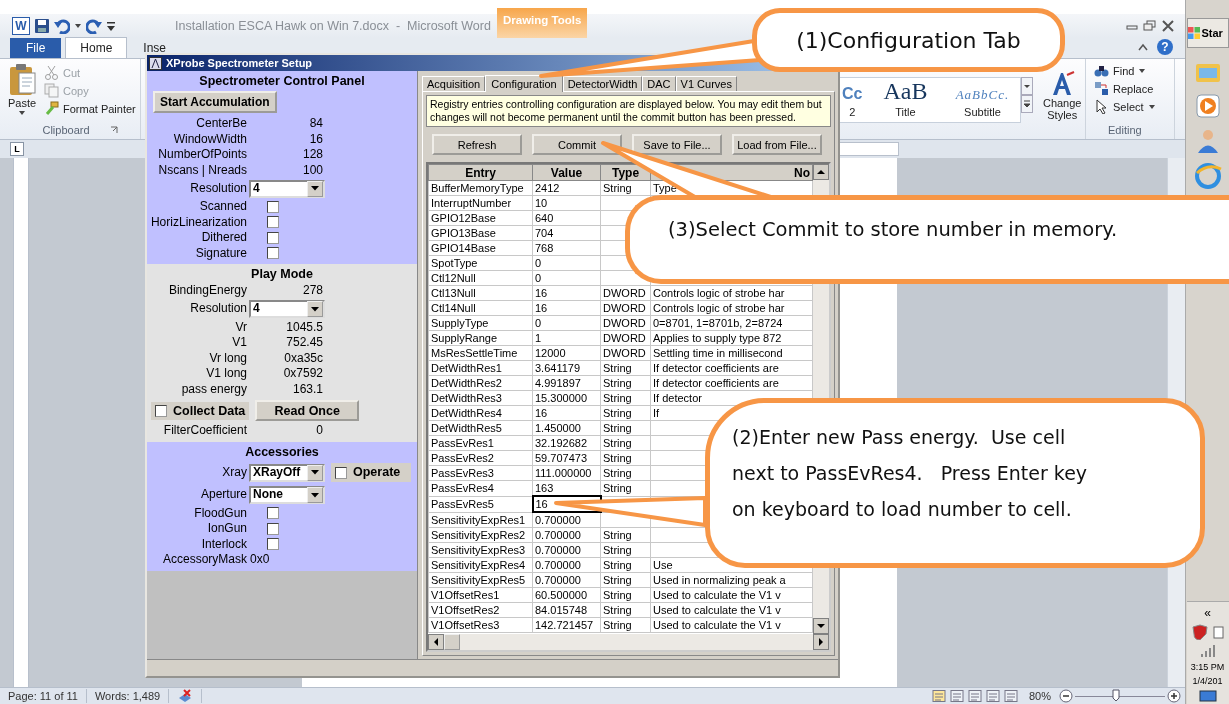 This screenshot has height=704, width=1229. I want to click on start-button: Star, so click(1207, 33).